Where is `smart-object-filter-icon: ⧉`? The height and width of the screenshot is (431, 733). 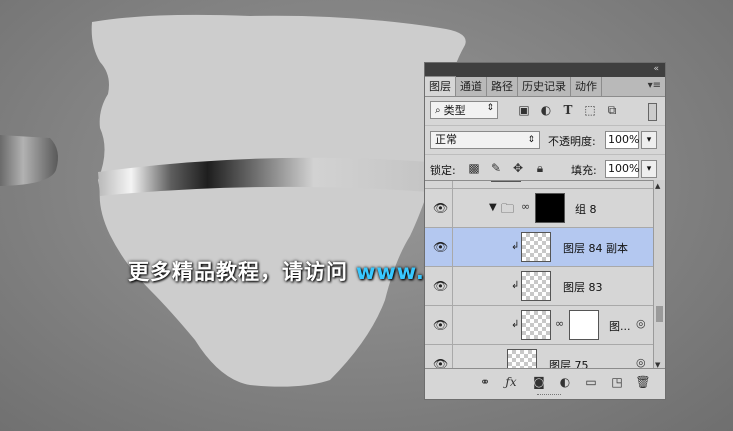
smart-object-filter-icon: ⧉ is located at coordinates (612, 110).